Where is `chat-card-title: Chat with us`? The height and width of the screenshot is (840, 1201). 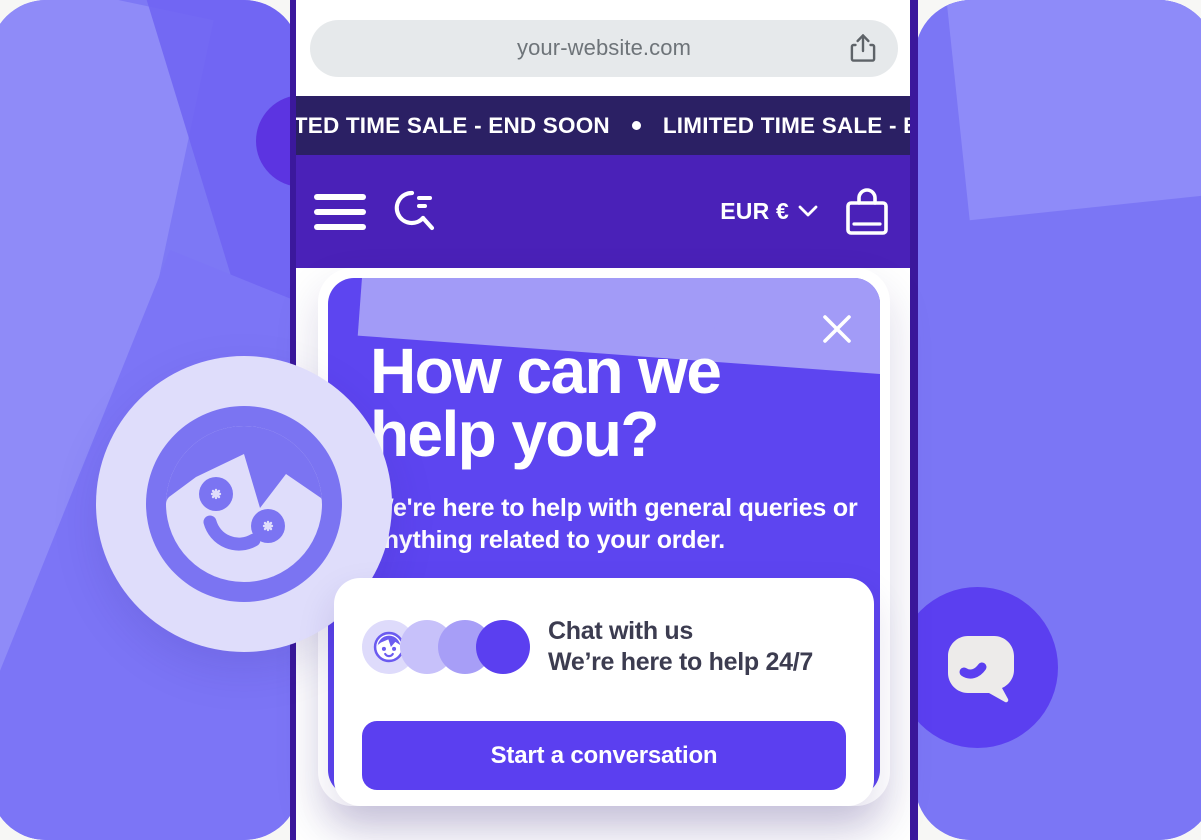
chat-card-title: Chat with us is located at coordinates (621, 631).